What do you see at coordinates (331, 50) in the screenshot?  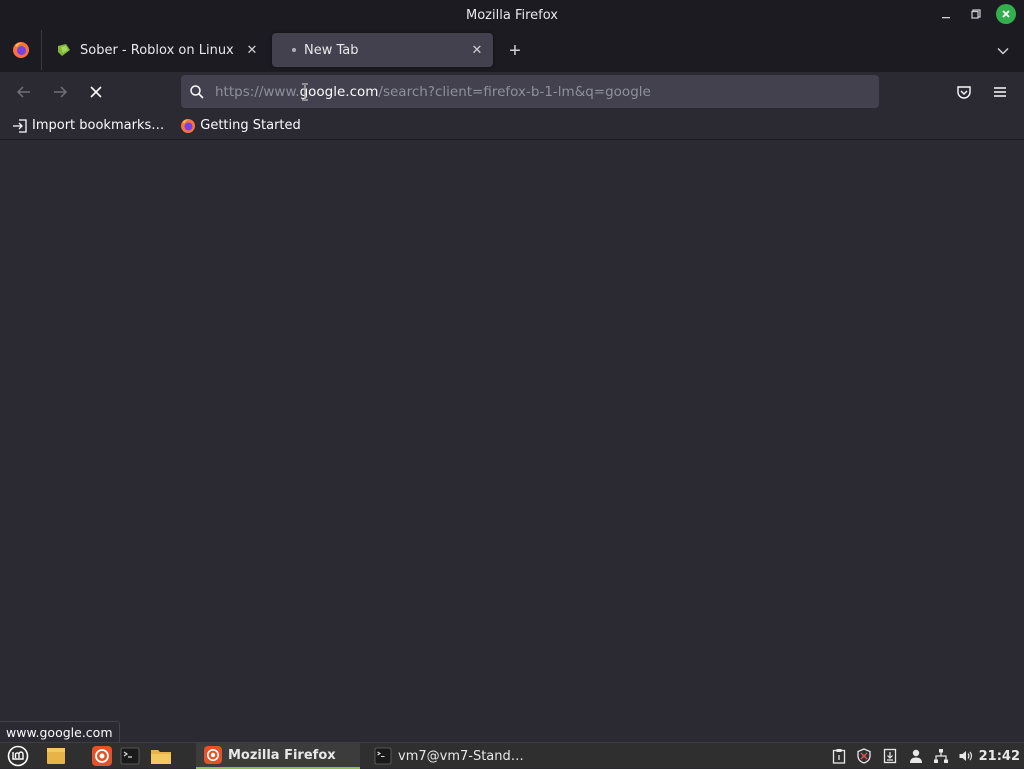 I see `tab-label: New Tab` at bounding box center [331, 50].